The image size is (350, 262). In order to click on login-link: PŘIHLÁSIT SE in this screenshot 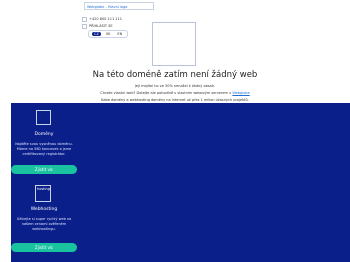, I will do `click(97, 26)`.